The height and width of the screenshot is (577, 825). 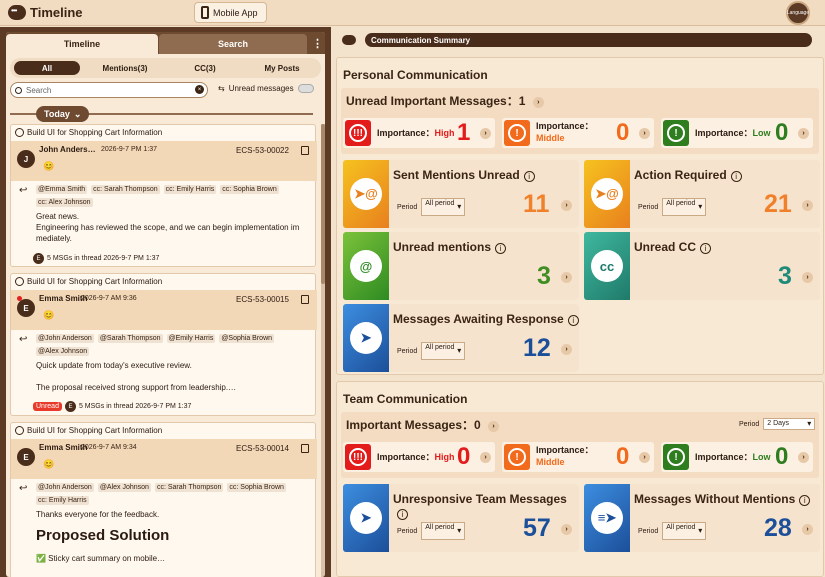 I want to click on avatar: E, so click(x=26, y=308).